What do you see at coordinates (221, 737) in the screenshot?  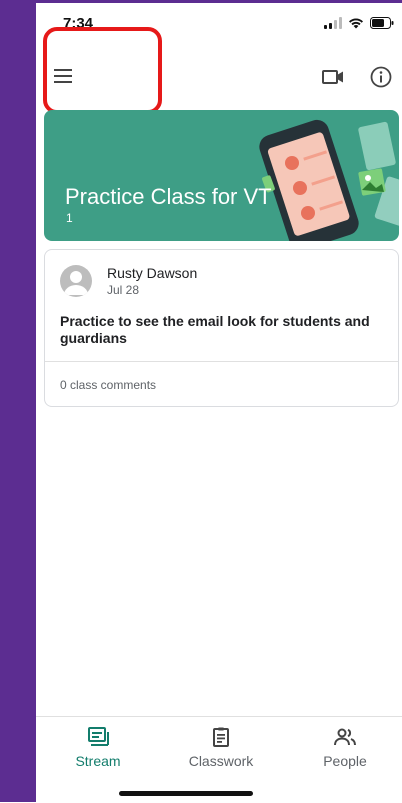 I see `classwork-icon` at bounding box center [221, 737].